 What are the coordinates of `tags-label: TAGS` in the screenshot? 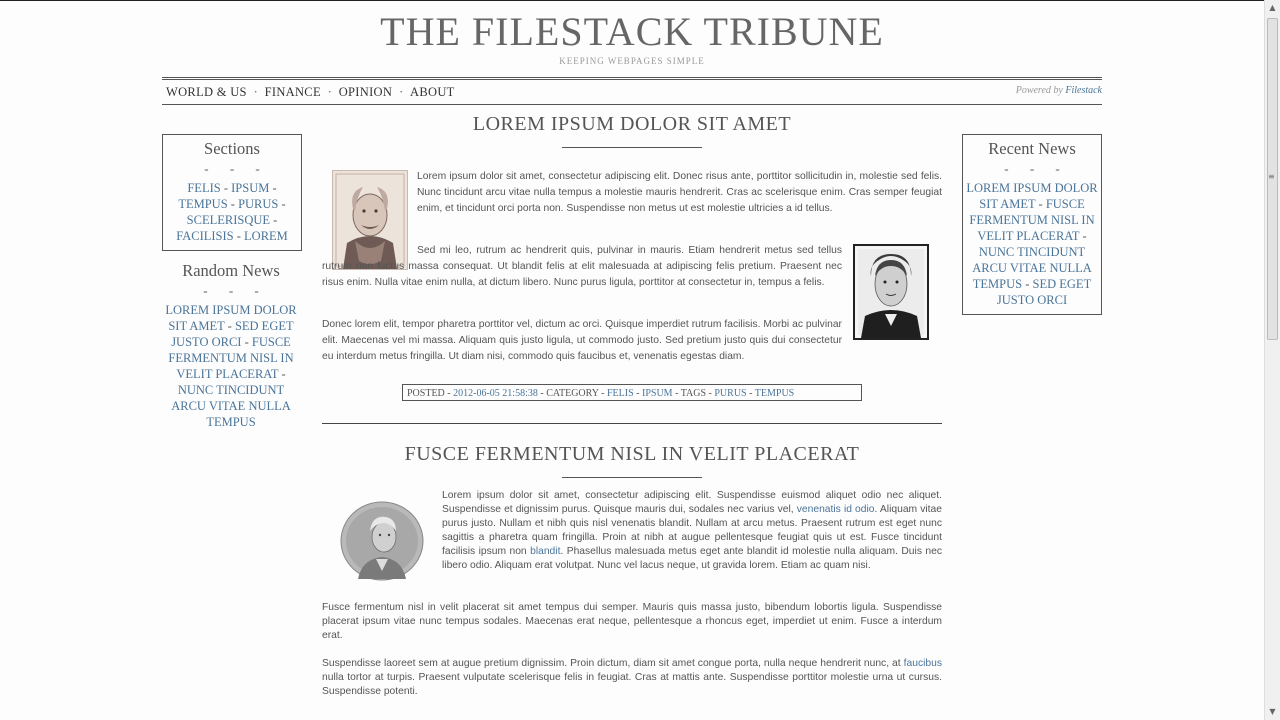 It's located at (693, 393).